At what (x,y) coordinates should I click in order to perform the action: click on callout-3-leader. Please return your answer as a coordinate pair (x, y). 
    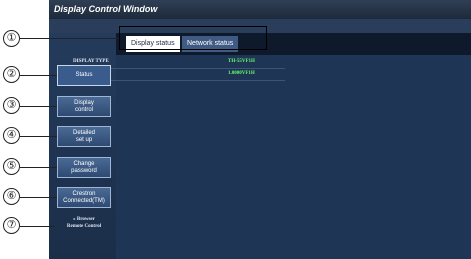
    Looking at the image, I should click on (38, 106).